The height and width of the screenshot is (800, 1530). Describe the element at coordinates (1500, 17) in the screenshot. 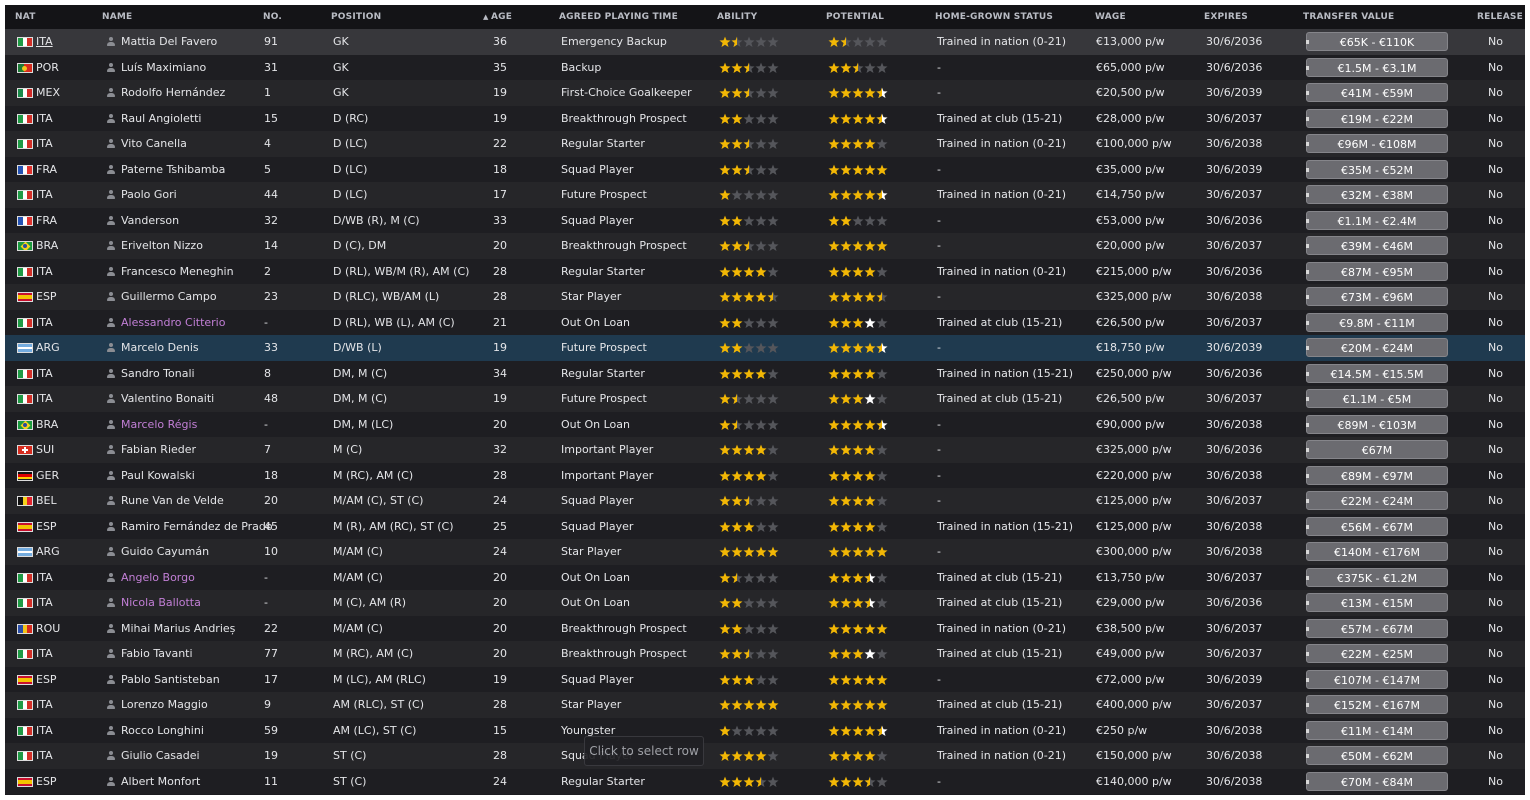

I see `header-release: RELEASE` at that location.